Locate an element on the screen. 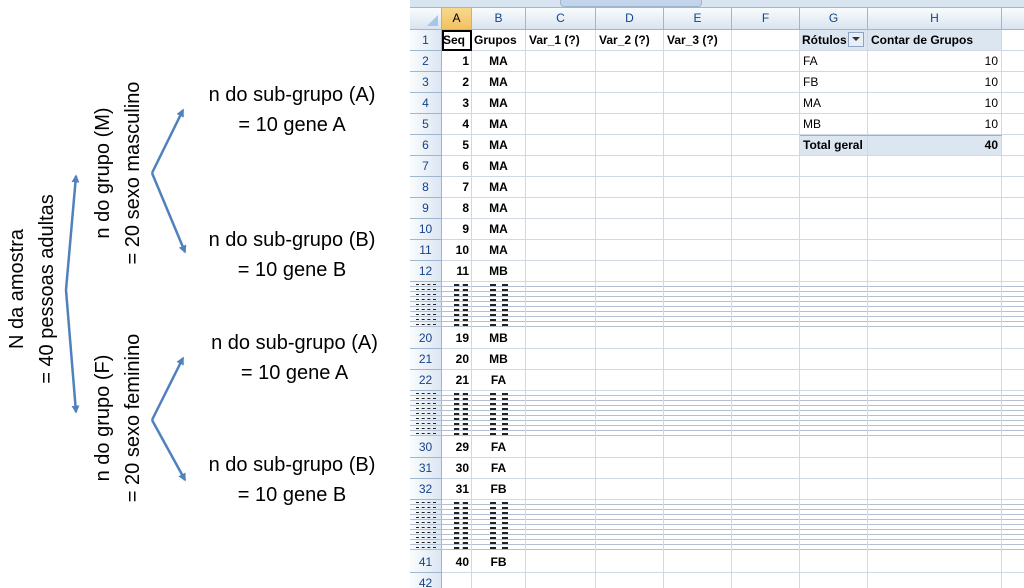 The height and width of the screenshot is (588, 1024). pivot-label-cell: MB is located at coordinates (834, 124).